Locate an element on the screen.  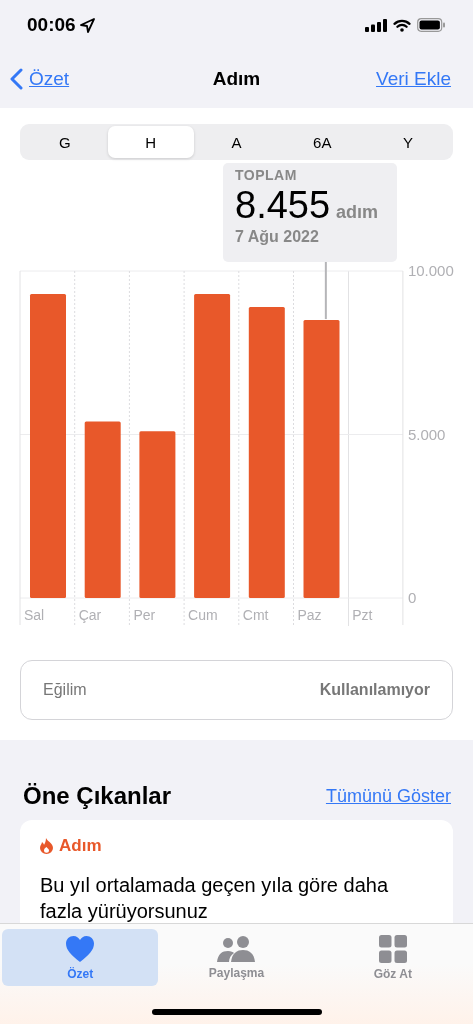
tab-bar-item: Özet is located at coordinates (80, 957).